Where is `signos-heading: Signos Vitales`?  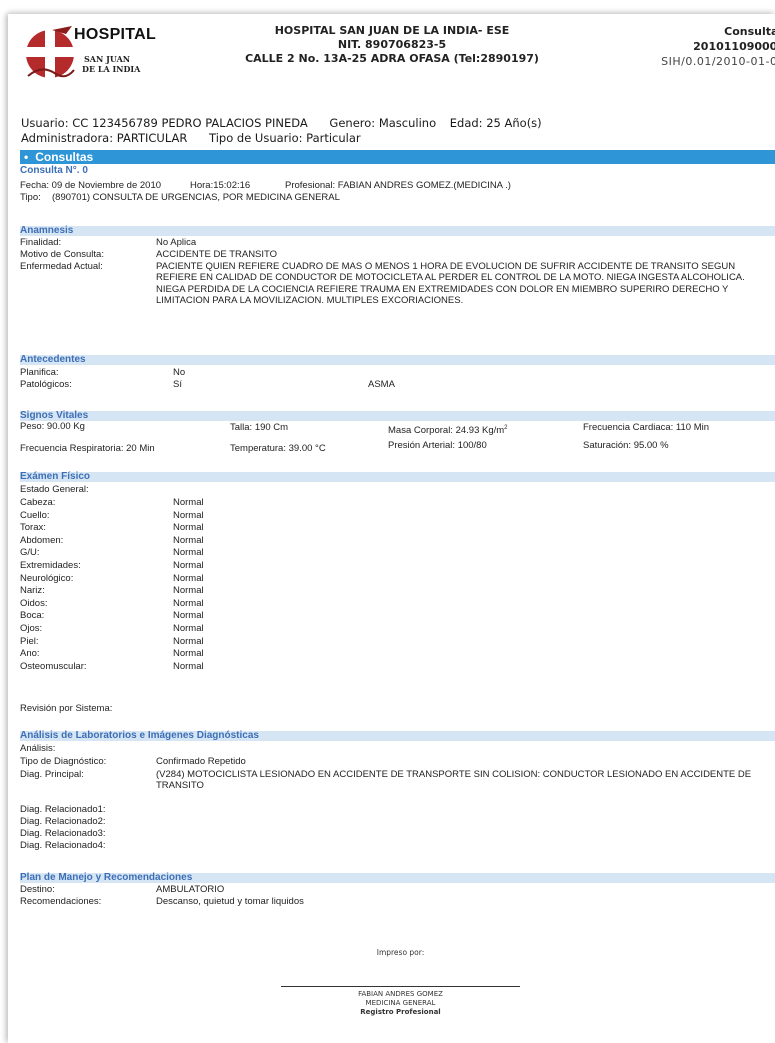
signos-heading: Signos Vitales is located at coordinates (397, 416).